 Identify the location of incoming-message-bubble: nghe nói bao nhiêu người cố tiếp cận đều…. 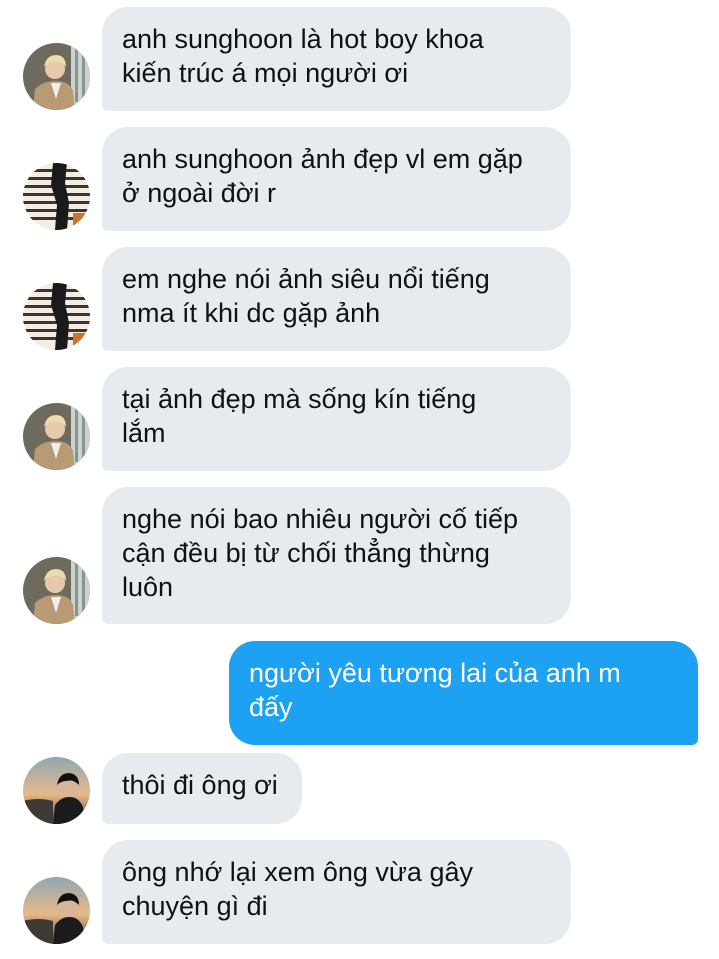
(336, 555).